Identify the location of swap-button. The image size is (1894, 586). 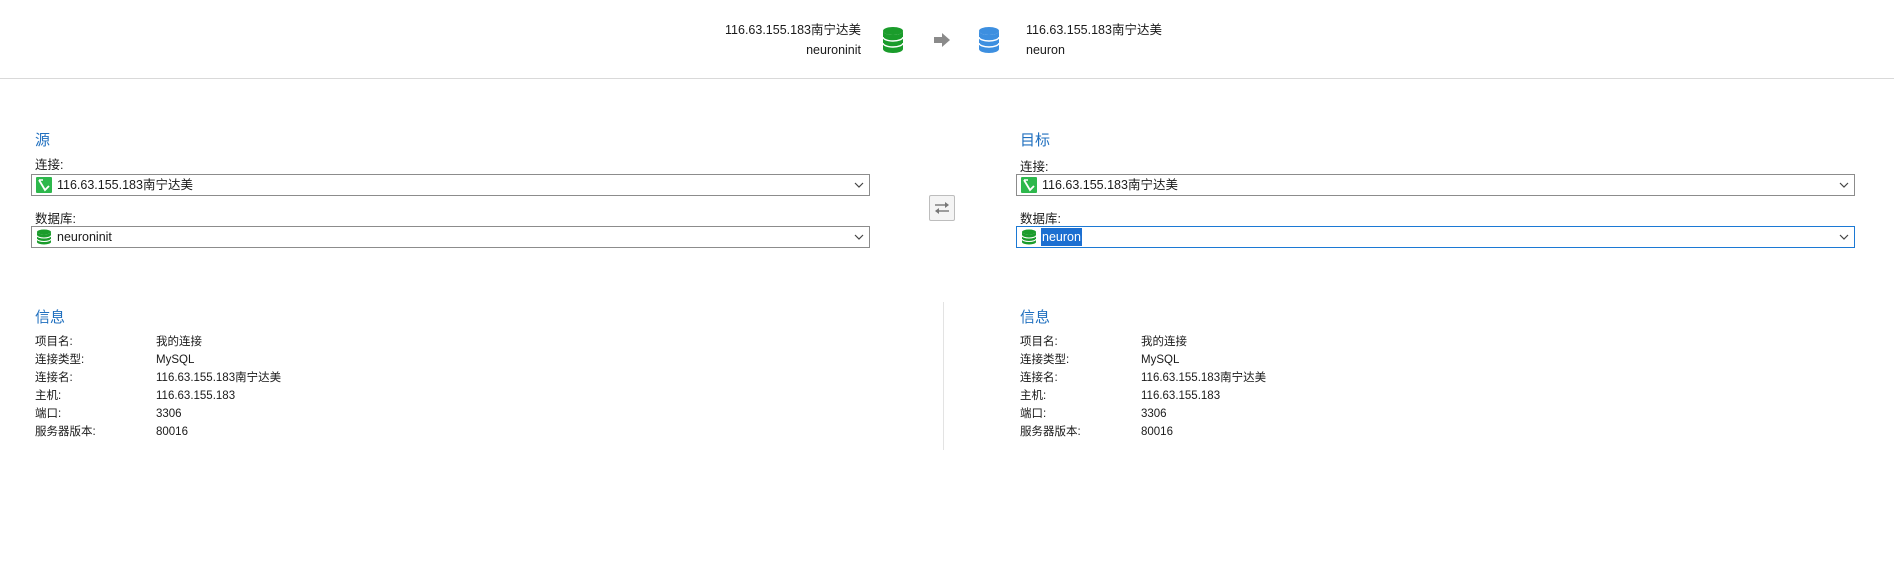
(942, 208).